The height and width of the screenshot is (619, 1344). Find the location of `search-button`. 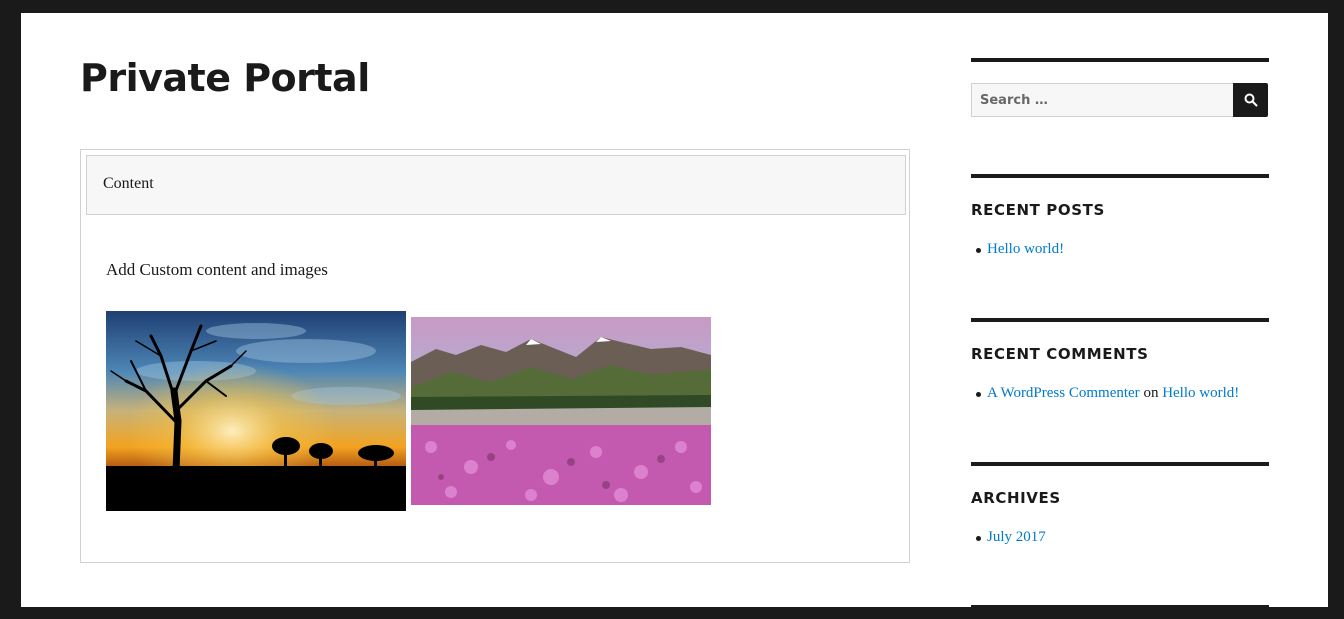

search-button is located at coordinates (1250, 100).